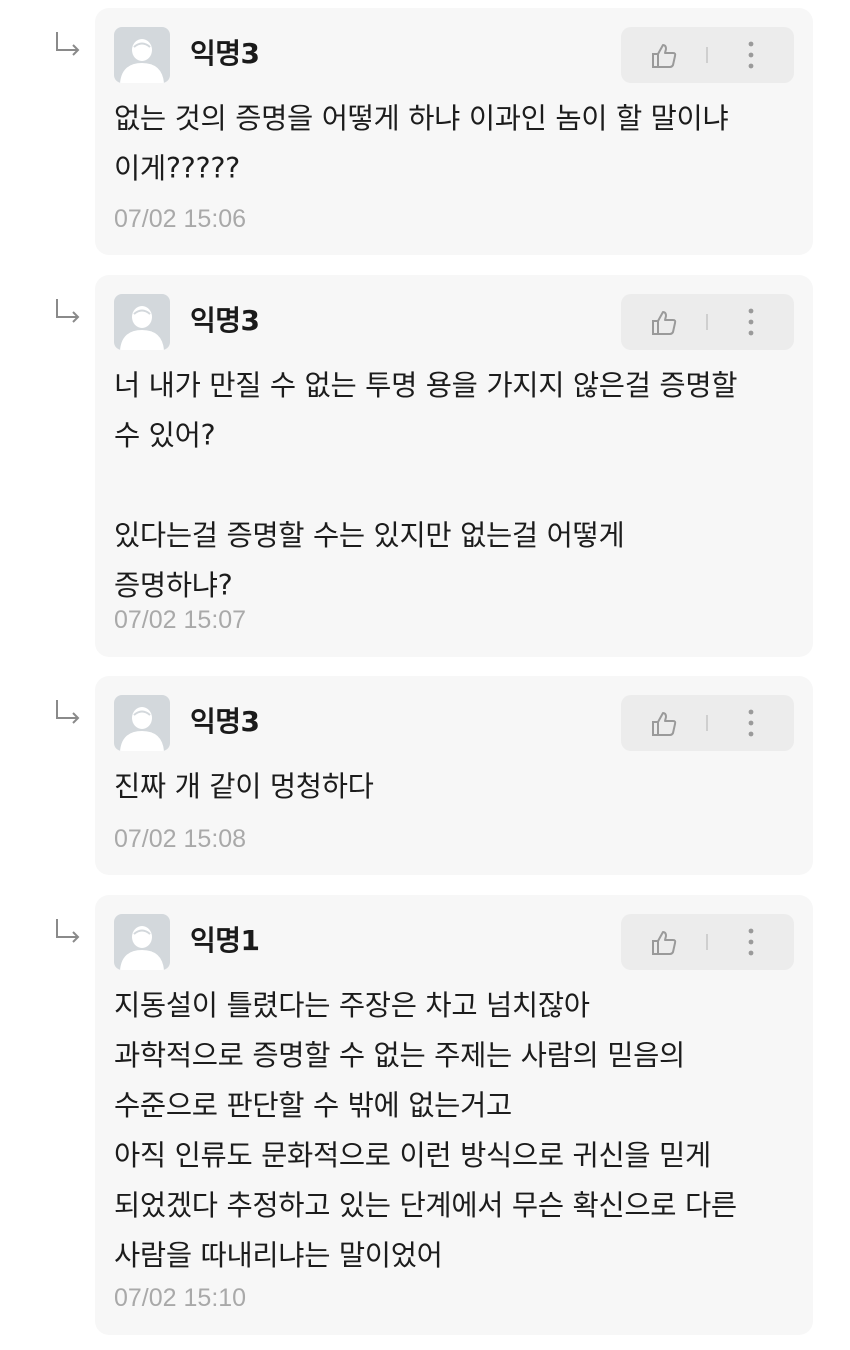 The height and width of the screenshot is (1350, 850). Describe the element at coordinates (180, 219) in the screenshot. I see `comment-timestamp: 07/02 15:06` at that location.